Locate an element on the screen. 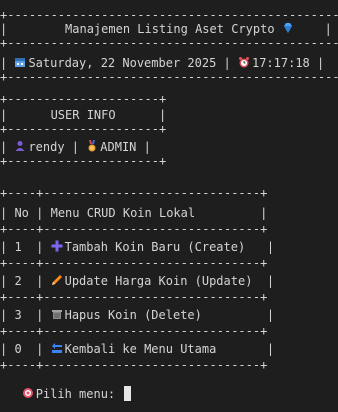 The height and width of the screenshot is (412, 338). menu-col-title: Menu CRUD Koin Lokal is located at coordinates (123, 213).